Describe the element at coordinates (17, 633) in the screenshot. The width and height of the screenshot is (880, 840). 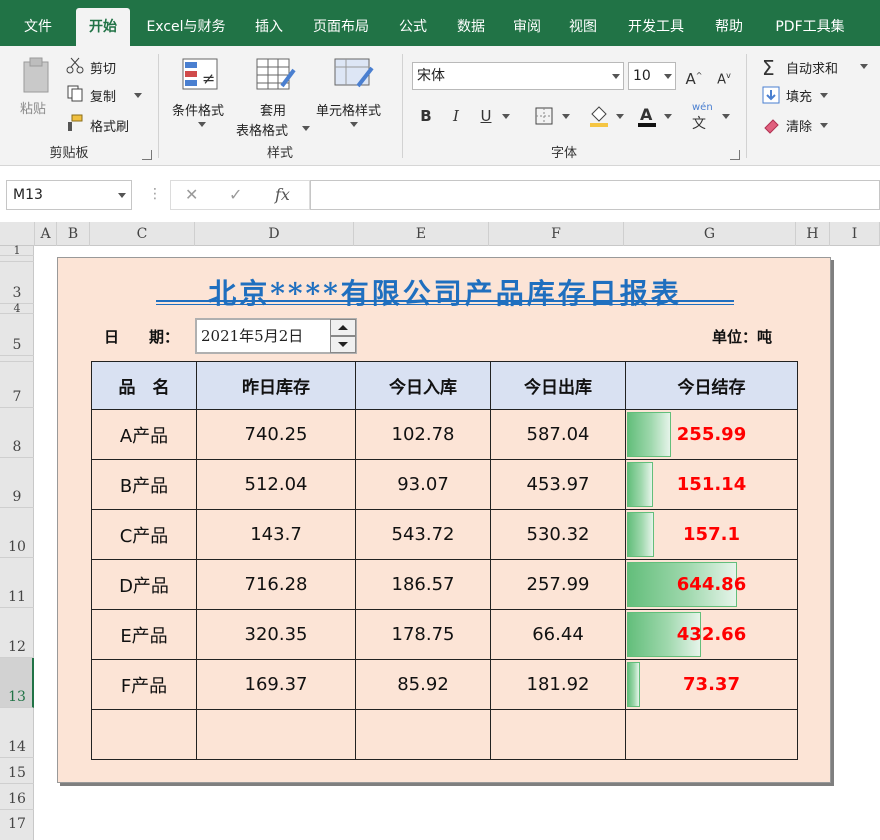
I see `row-header: 12` at that location.